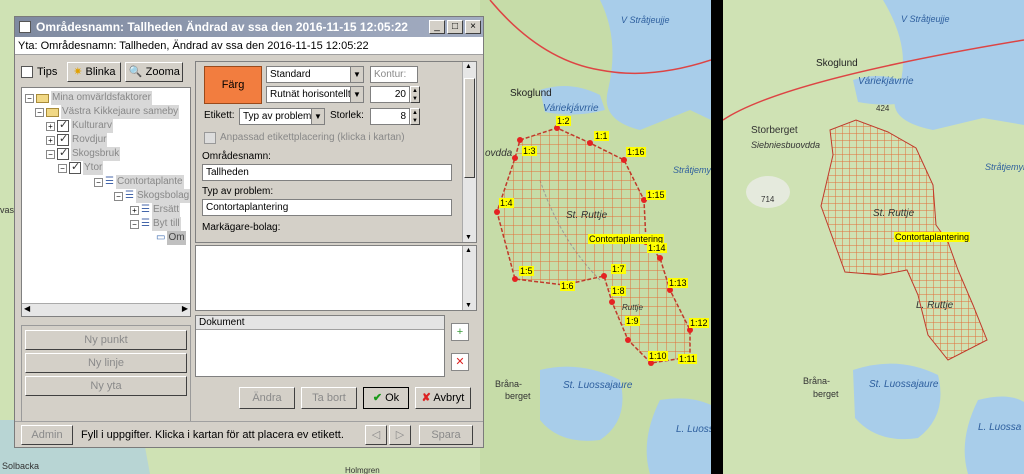 This screenshot has height=474, width=1024. I want to click on tree-horizontal-scrollbar: ◀ ▶, so click(106, 309).